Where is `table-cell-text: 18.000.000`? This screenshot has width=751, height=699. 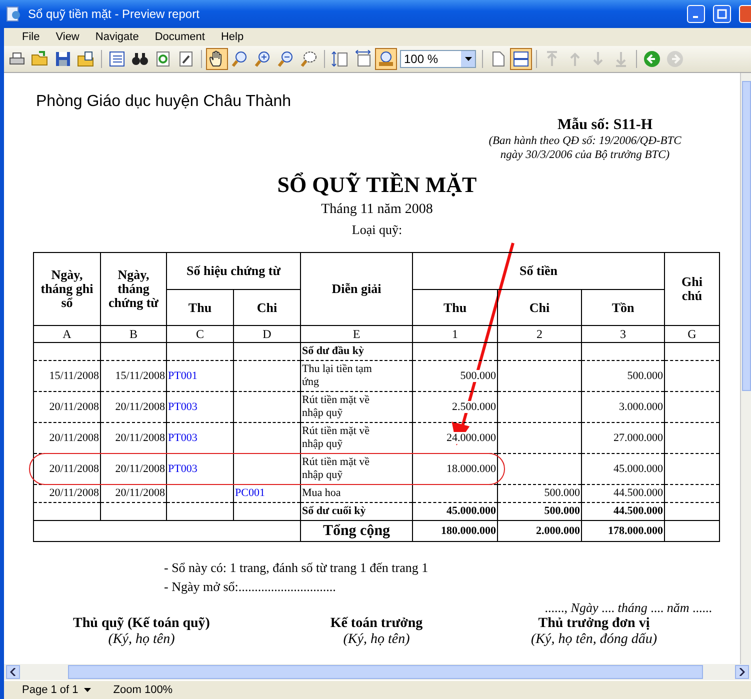
table-cell-text: 18.000.000 is located at coordinates (471, 468).